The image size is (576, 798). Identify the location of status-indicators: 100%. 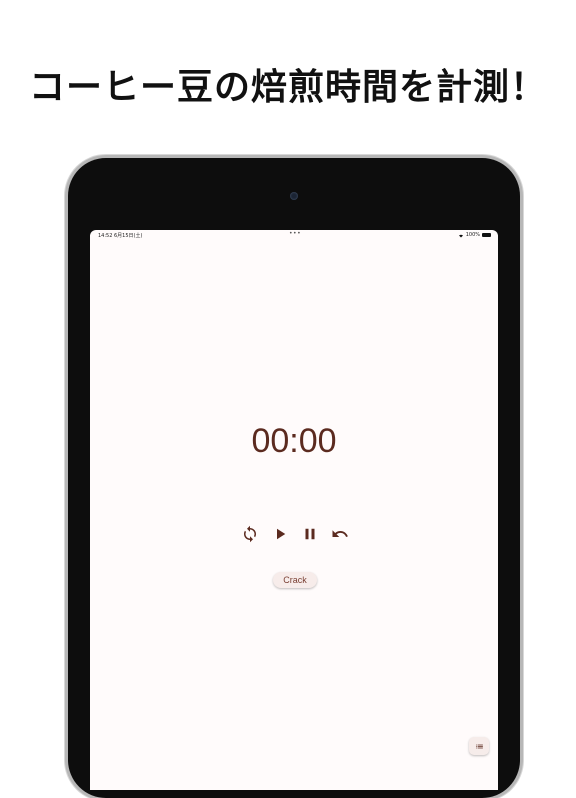
(474, 235).